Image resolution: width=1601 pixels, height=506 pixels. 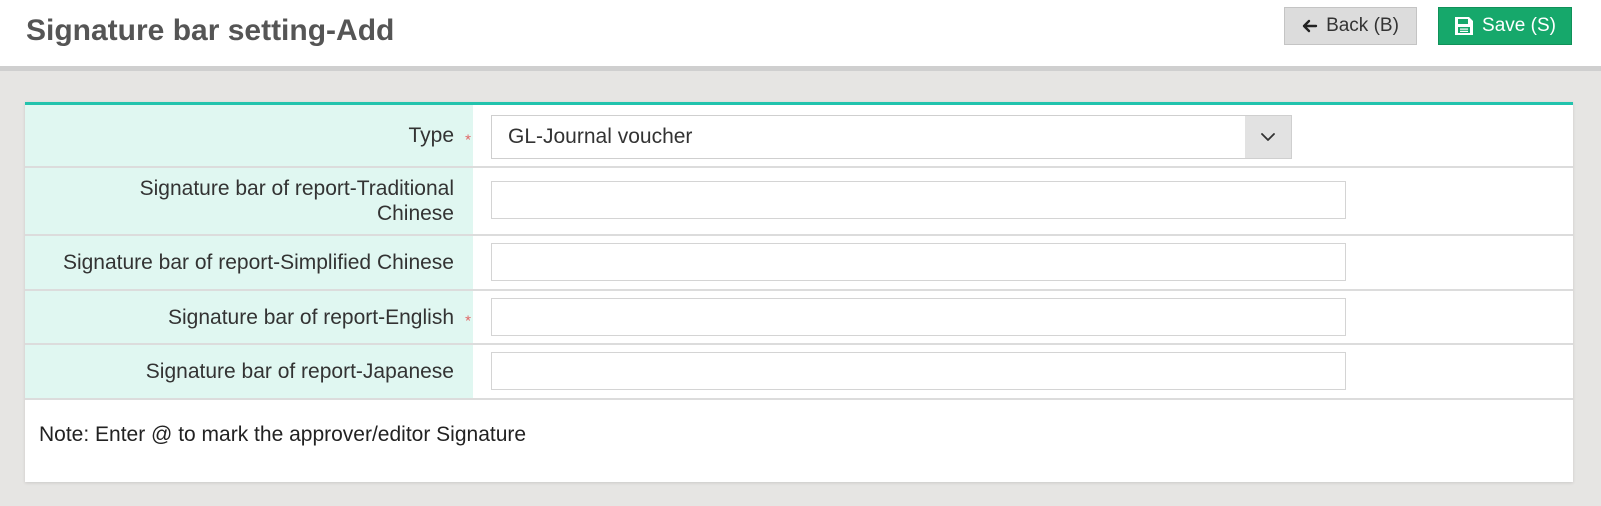 What do you see at coordinates (600, 136) in the screenshot?
I see `type-select-value: GL-Journal voucher` at bounding box center [600, 136].